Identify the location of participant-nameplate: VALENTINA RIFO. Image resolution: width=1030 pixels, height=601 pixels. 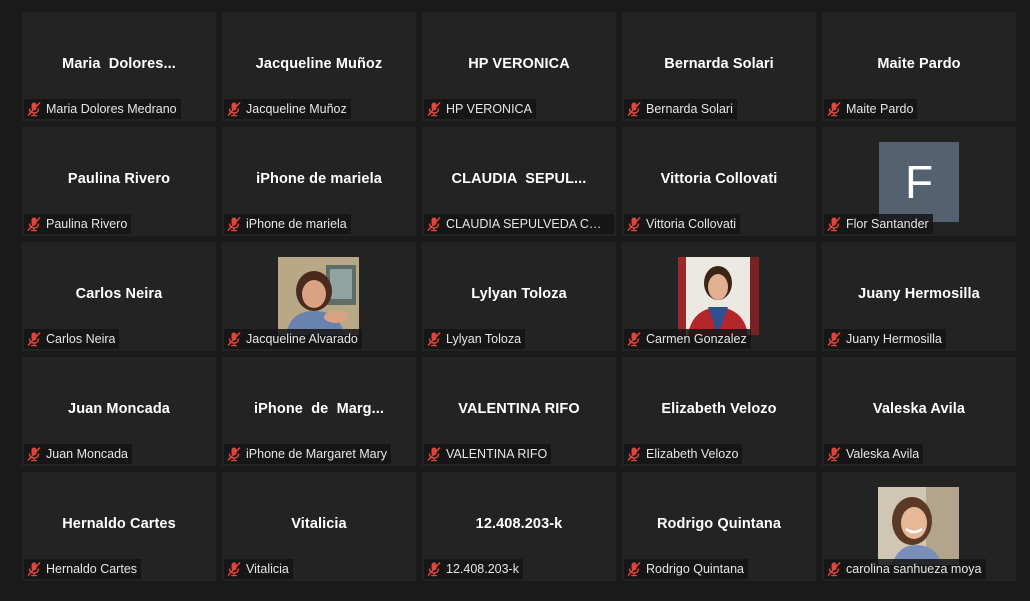
(488, 454).